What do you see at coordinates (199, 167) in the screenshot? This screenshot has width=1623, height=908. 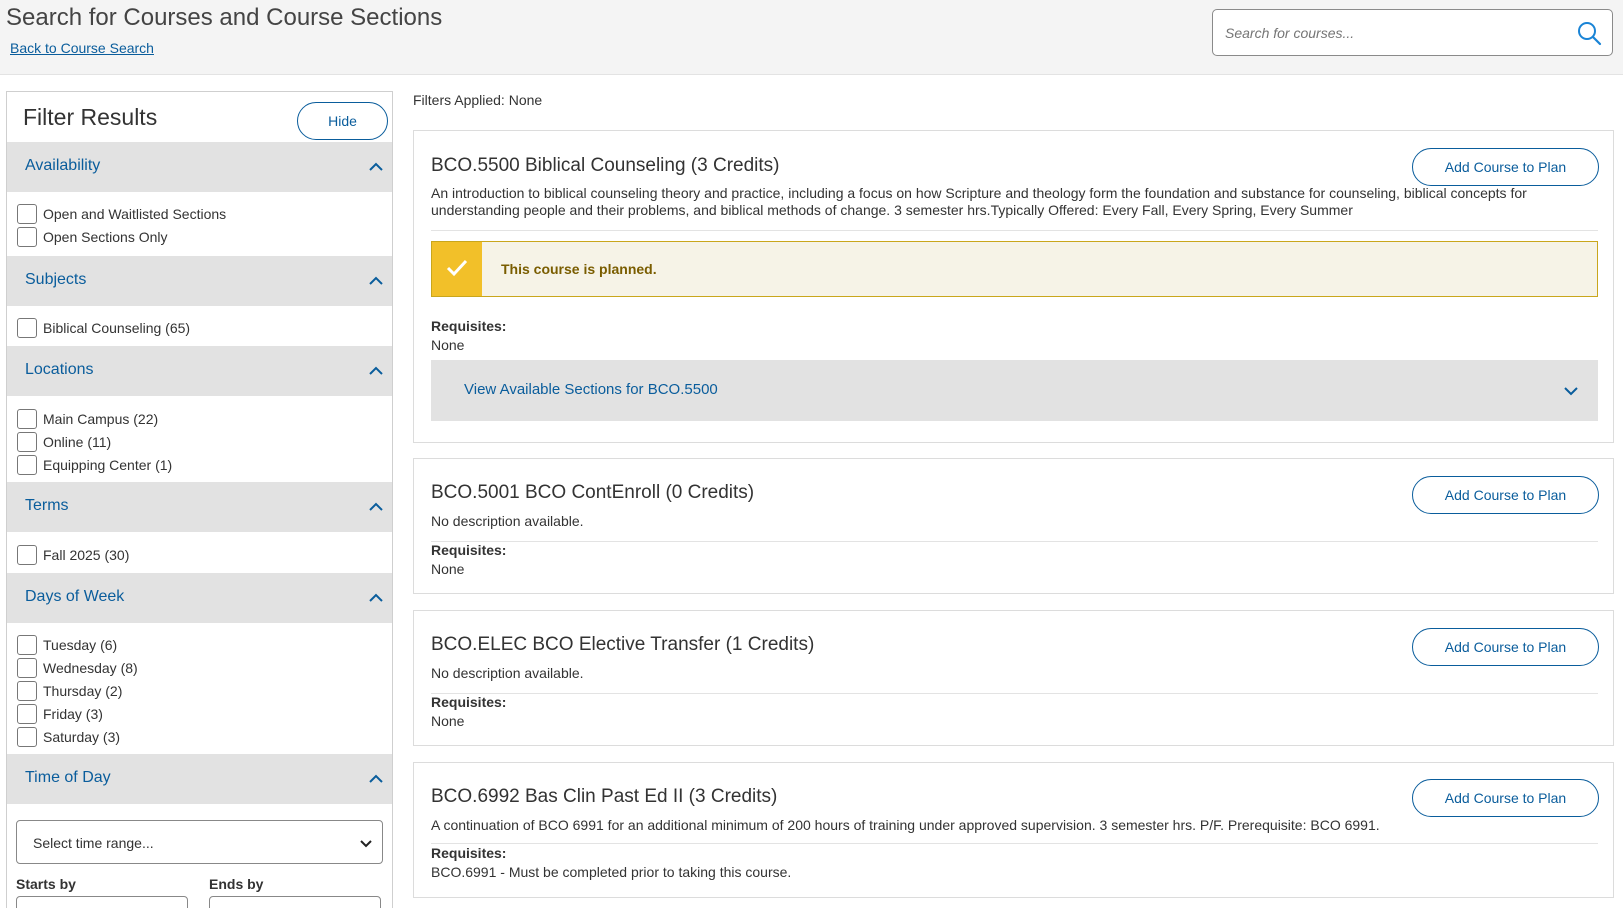 I see `facet-availability: Availability` at bounding box center [199, 167].